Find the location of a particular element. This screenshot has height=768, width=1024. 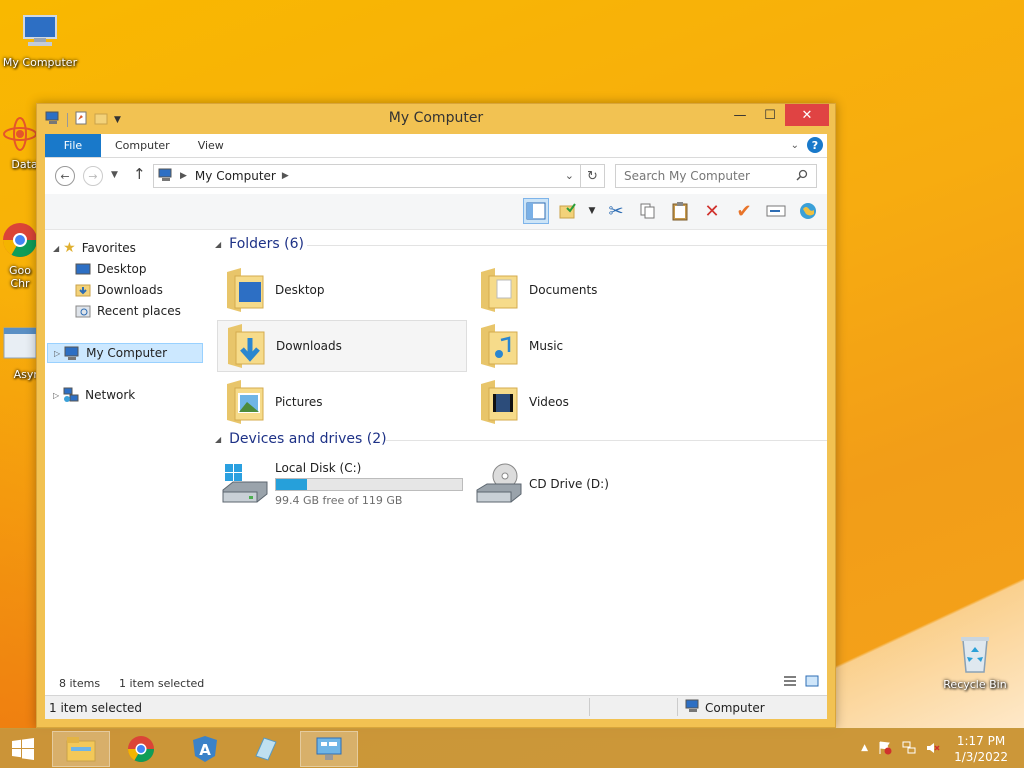

taskbar-clock: 1:17 PM 1/3/2022 is located at coordinates (981, 749).